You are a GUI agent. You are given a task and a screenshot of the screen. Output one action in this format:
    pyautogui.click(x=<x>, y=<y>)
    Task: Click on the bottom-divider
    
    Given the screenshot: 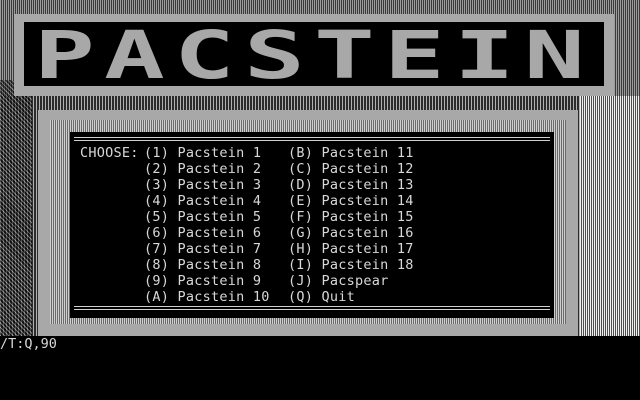 What is the action you would take?
    pyautogui.click(x=312, y=308)
    